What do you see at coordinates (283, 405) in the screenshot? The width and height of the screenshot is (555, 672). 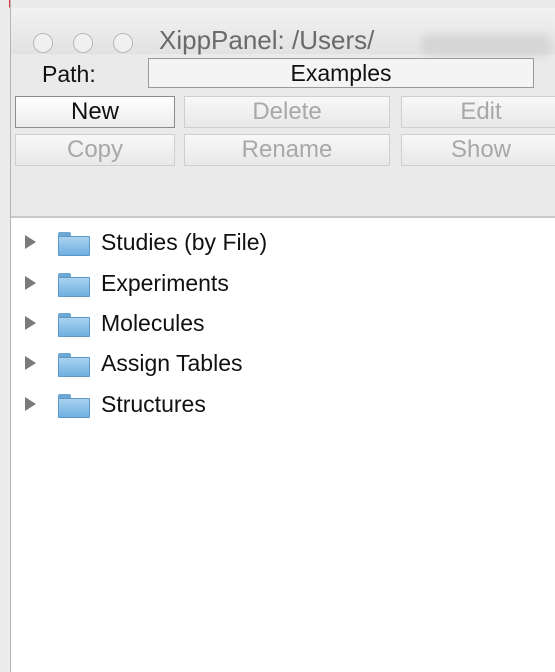 I see `tree-item-structures: Structures` at bounding box center [283, 405].